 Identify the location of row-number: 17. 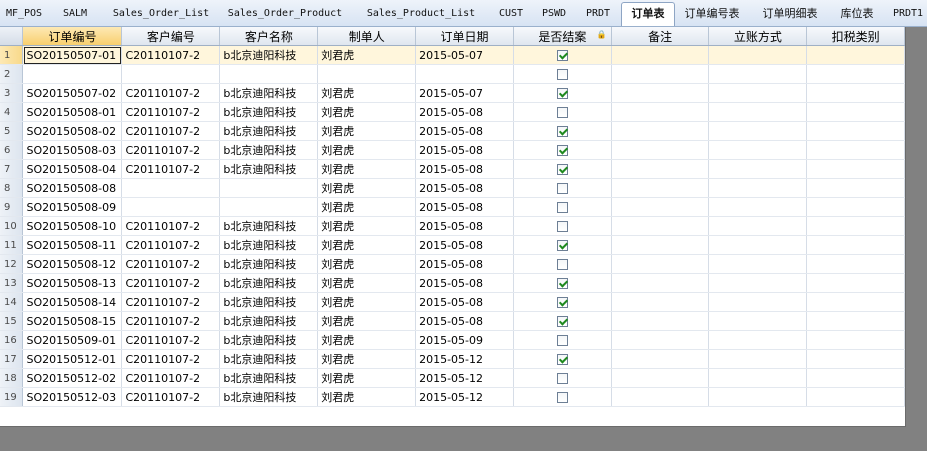
(12, 359).